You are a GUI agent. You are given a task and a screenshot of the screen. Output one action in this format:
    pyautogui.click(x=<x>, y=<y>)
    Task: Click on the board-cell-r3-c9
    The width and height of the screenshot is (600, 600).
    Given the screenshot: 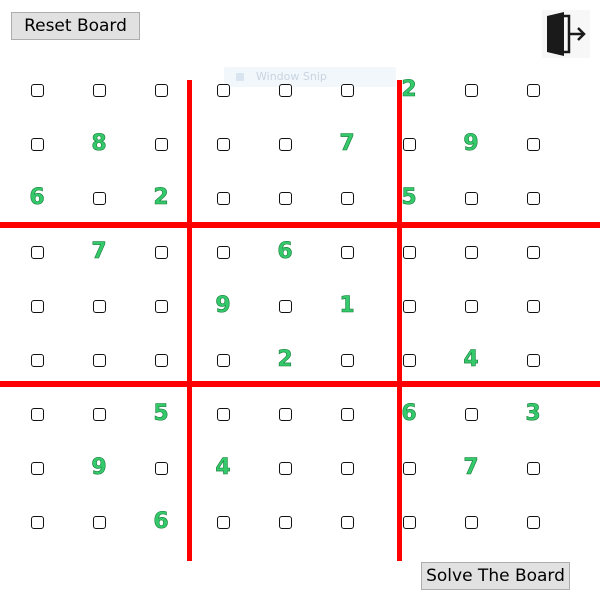 What is the action you would take?
    pyautogui.click(x=533, y=198)
    